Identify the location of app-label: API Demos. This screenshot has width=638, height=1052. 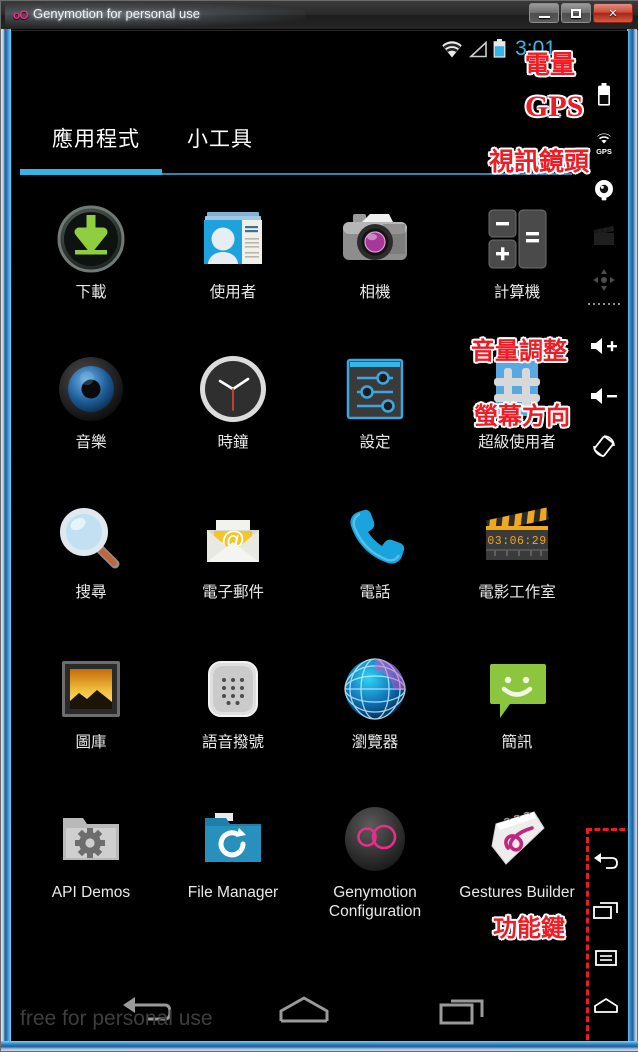
(91, 892).